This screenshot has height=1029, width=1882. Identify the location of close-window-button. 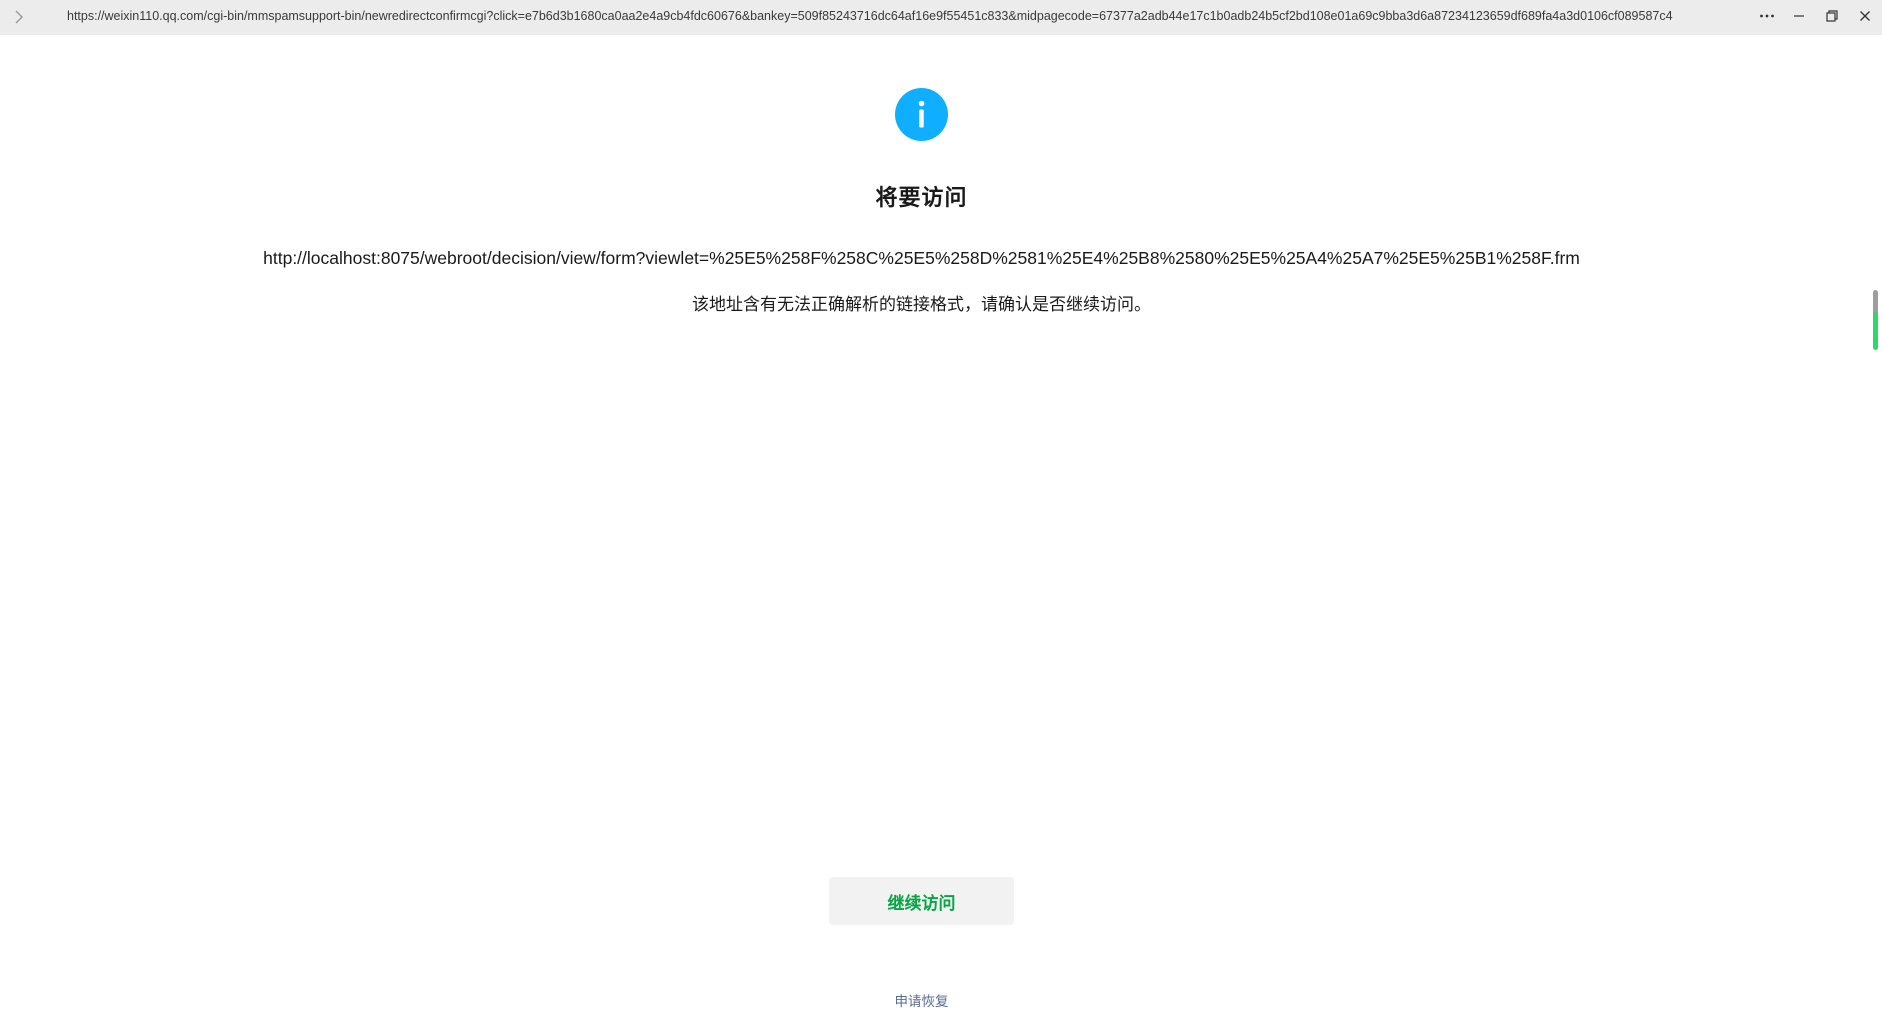
(1865, 16).